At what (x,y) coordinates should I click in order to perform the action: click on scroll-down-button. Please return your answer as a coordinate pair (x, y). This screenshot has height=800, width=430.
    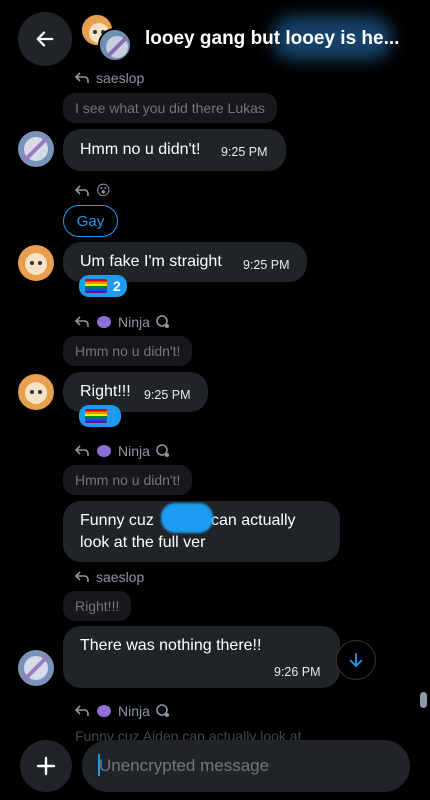
    Looking at the image, I should click on (356, 660).